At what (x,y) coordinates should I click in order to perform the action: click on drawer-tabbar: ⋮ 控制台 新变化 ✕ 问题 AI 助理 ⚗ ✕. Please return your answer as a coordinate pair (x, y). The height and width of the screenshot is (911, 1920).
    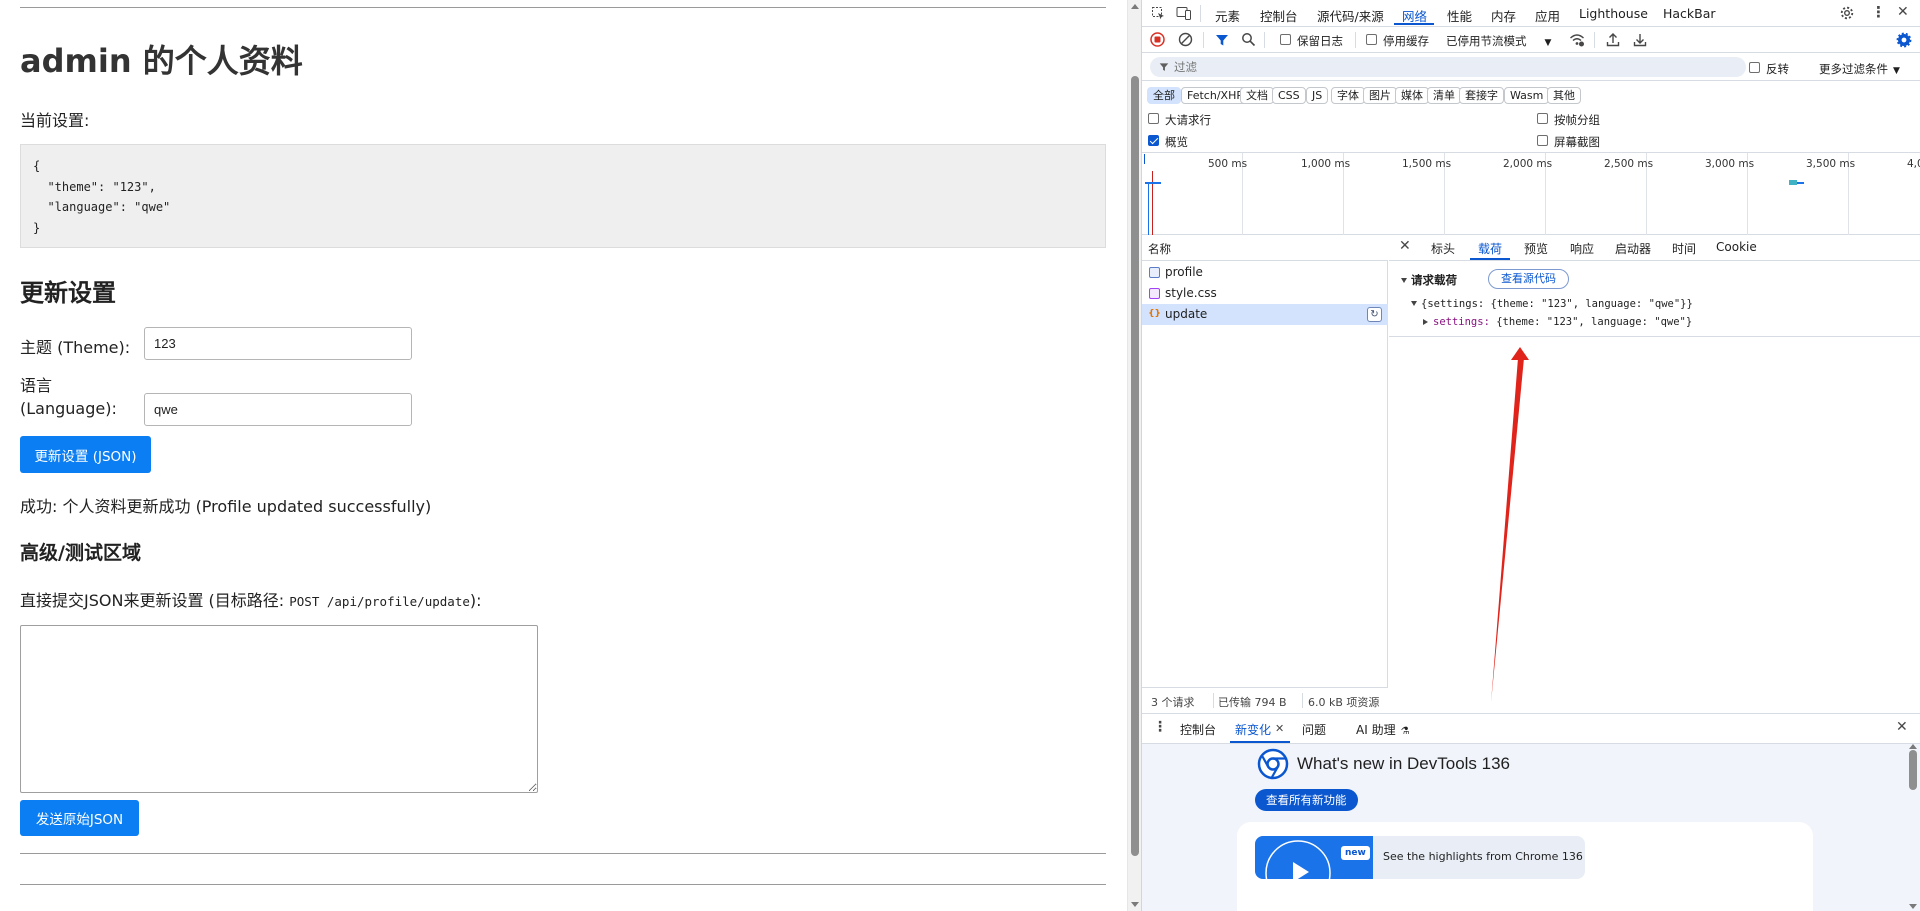
    Looking at the image, I should click on (1531, 729).